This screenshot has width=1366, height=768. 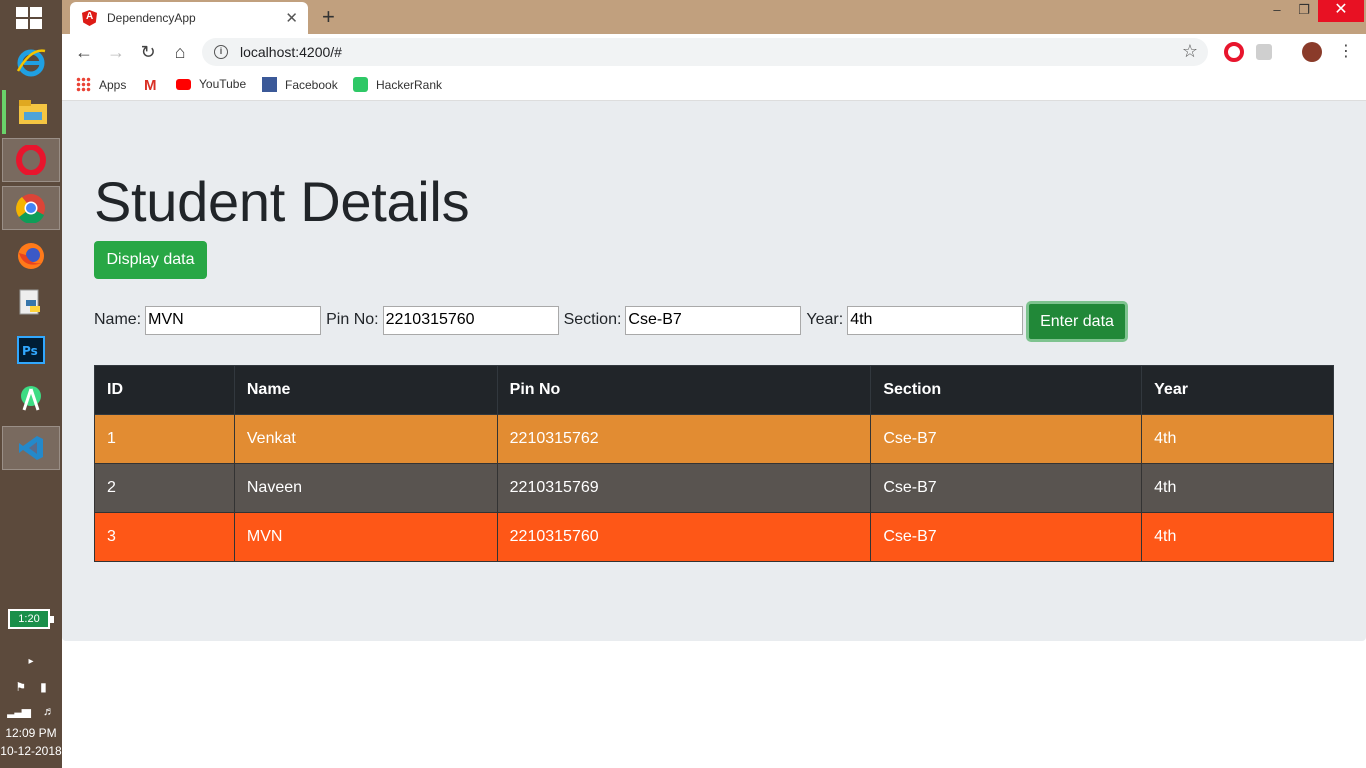 I want to click on angular-icon, so click(x=89, y=18).